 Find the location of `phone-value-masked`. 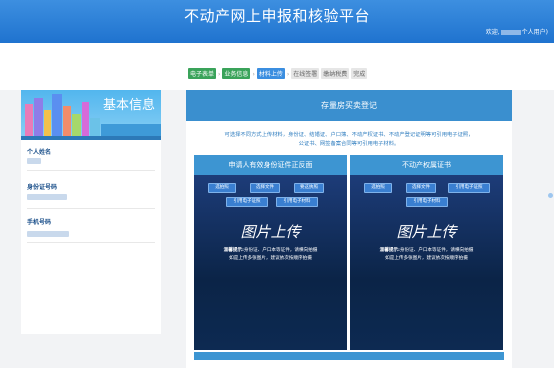

phone-value-masked is located at coordinates (48, 234).